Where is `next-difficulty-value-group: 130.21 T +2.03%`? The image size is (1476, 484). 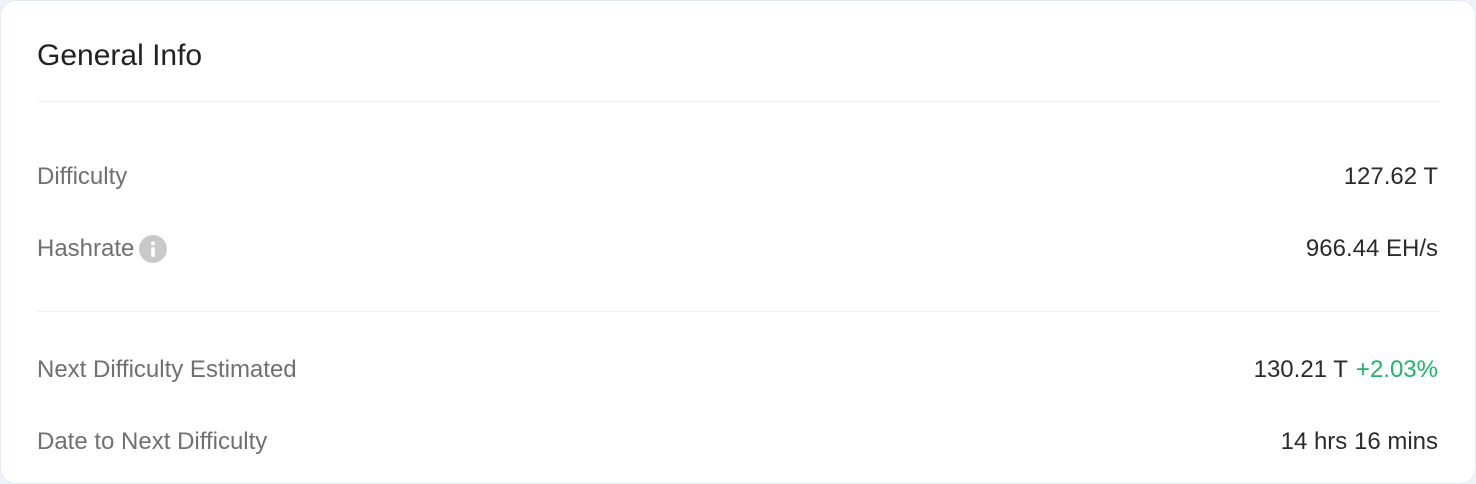 next-difficulty-value-group: 130.21 T +2.03% is located at coordinates (1346, 370).